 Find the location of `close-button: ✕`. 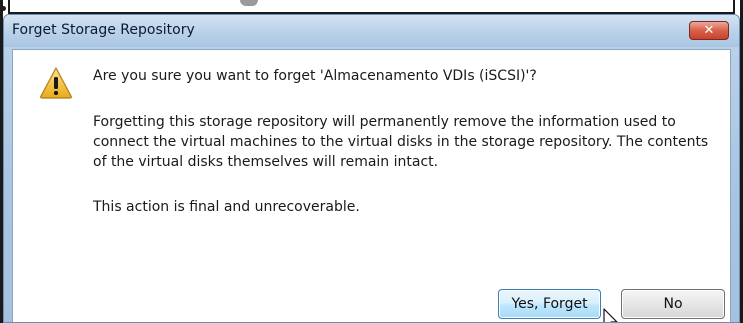

close-button: ✕ is located at coordinates (709, 30).